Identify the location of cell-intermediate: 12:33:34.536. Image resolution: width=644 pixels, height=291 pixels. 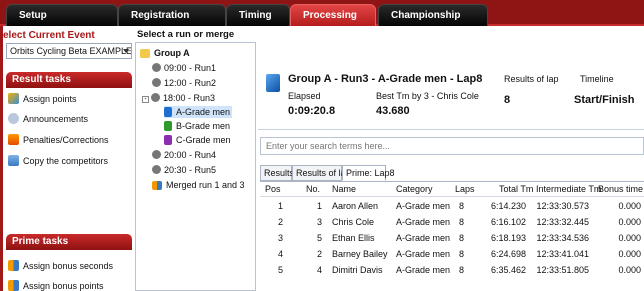
(562, 238).